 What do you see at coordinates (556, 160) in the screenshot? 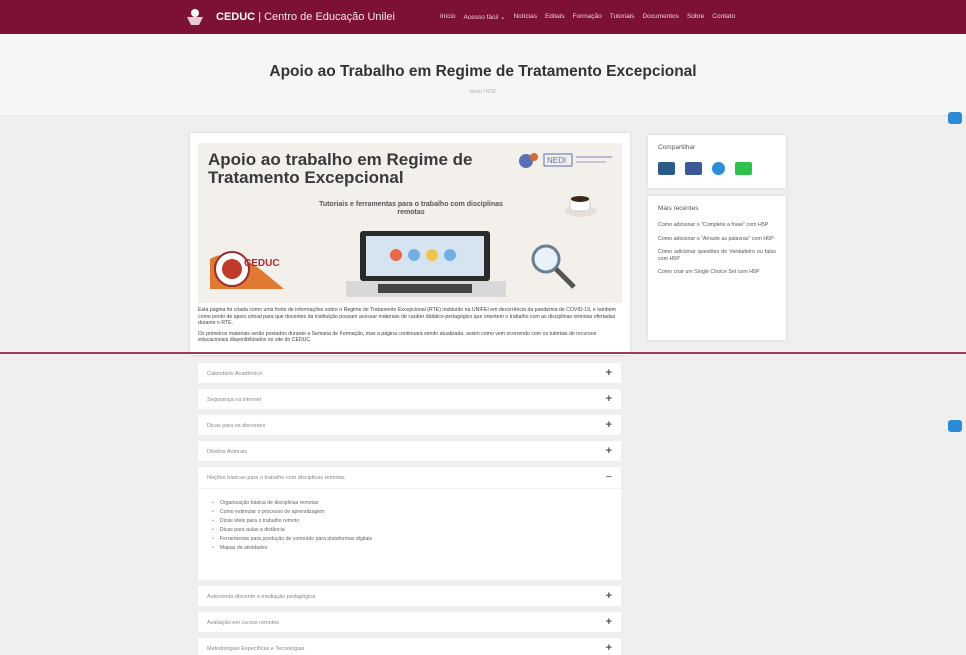
I see `nedi-label: NEDI` at bounding box center [556, 160].